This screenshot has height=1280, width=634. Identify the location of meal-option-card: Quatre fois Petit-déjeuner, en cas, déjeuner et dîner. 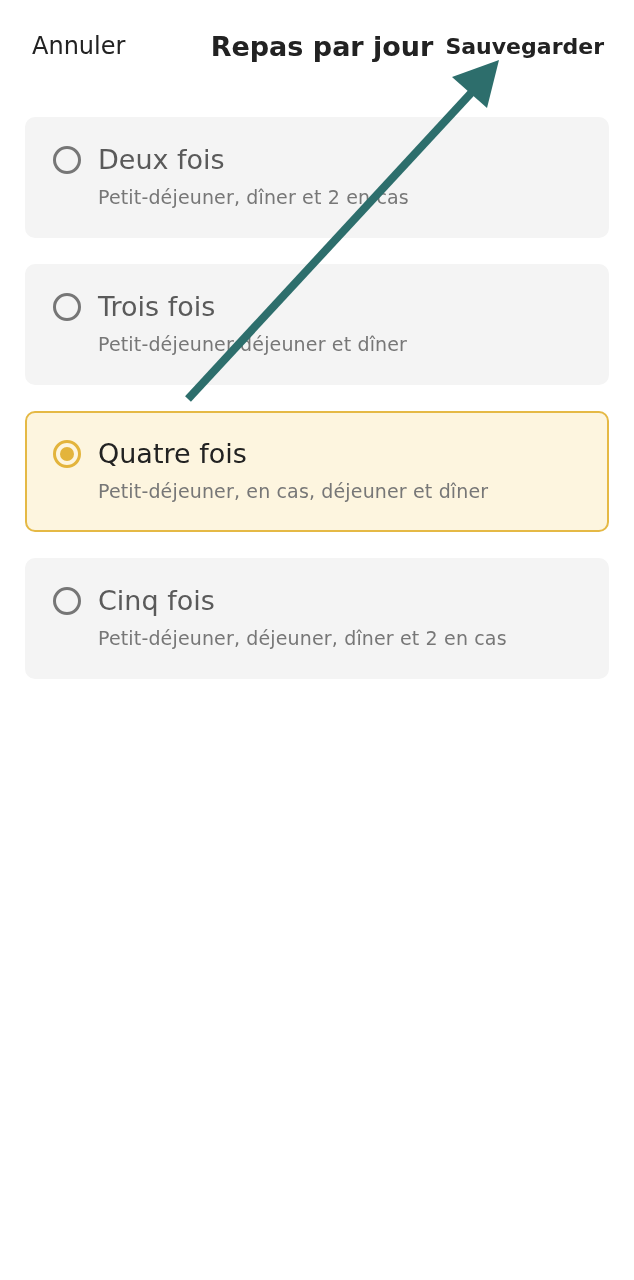
(317, 471).